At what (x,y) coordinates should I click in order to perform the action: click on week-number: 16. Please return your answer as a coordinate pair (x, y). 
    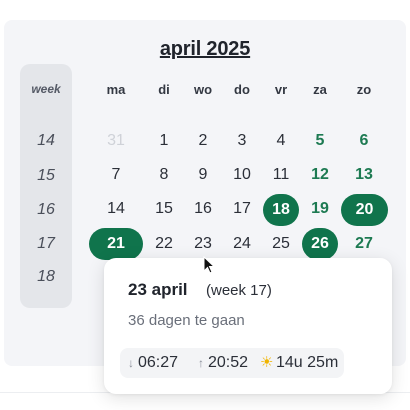
    Looking at the image, I should click on (46, 209).